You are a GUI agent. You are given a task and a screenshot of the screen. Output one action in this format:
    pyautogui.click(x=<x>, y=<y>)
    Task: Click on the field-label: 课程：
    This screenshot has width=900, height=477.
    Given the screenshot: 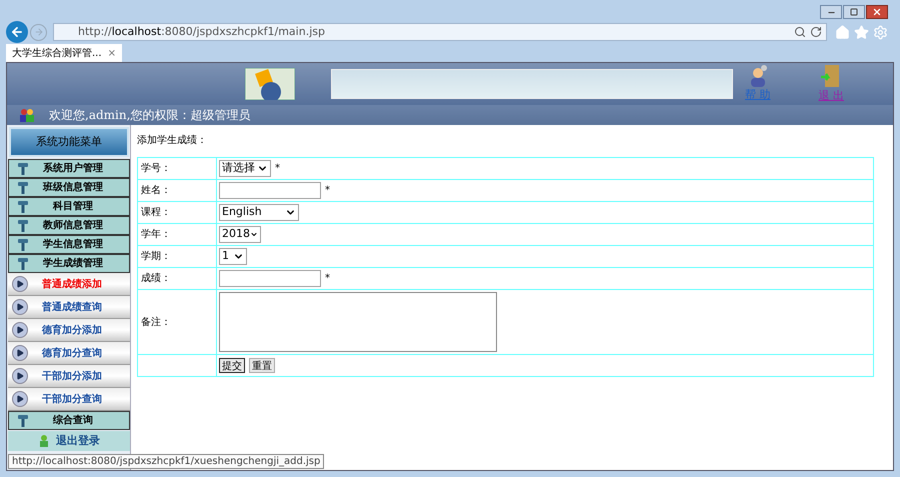 What is the action you would take?
    pyautogui.click(x=156, y=213)
    